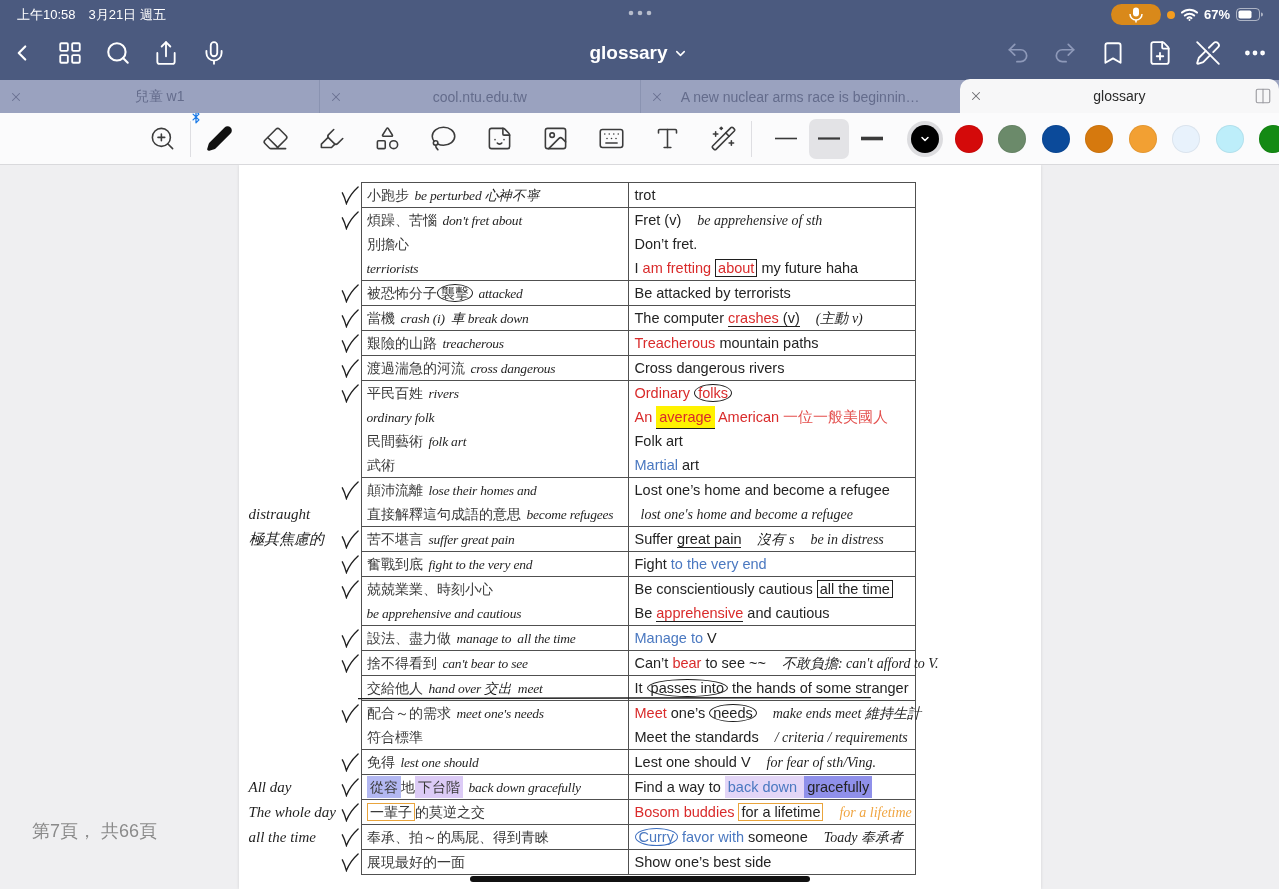  Describe the element at coordinates (875, 812) in the screenshot. I see `handwritten-note: for a lifetime` at that location.